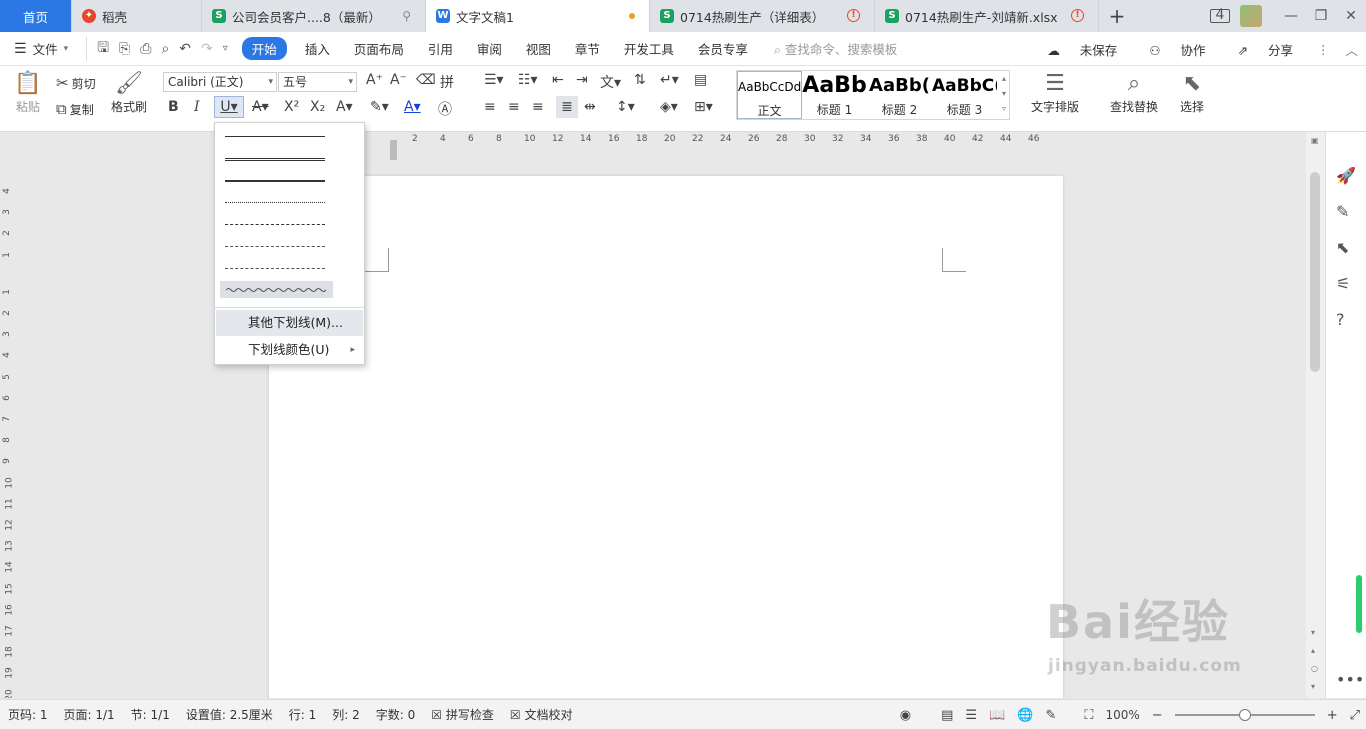 The height and width of the screenshot is (729, 1366). I want to click on underline-dashed, so click(275, 224).